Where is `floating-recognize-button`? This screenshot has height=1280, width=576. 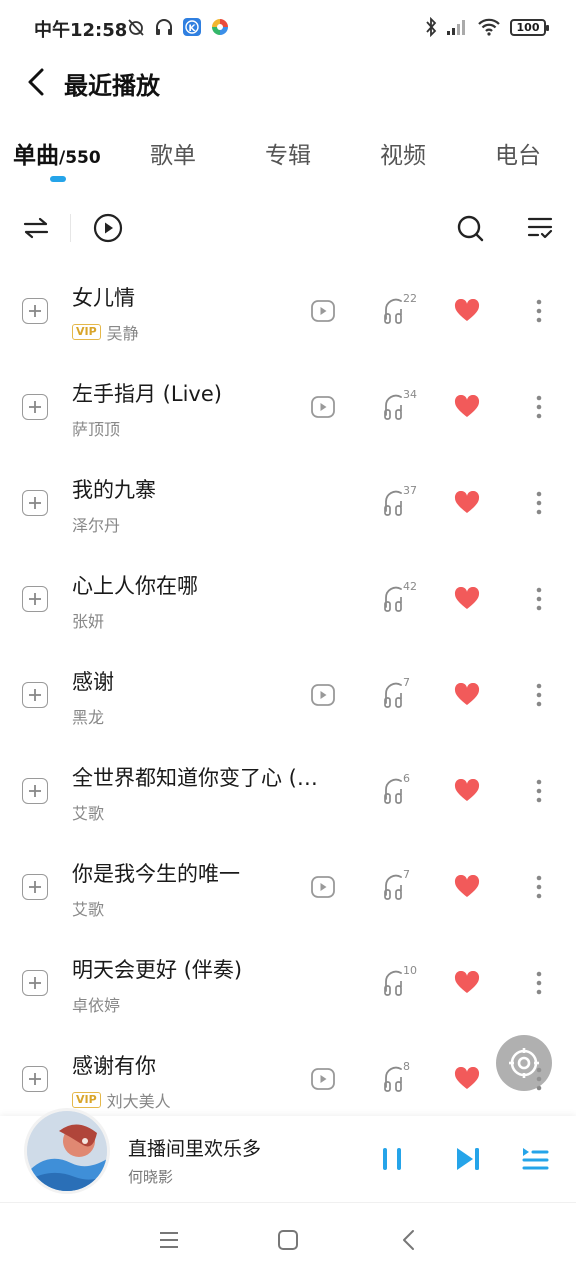
floating-recognize-button is located at coordinates (524, 1063).